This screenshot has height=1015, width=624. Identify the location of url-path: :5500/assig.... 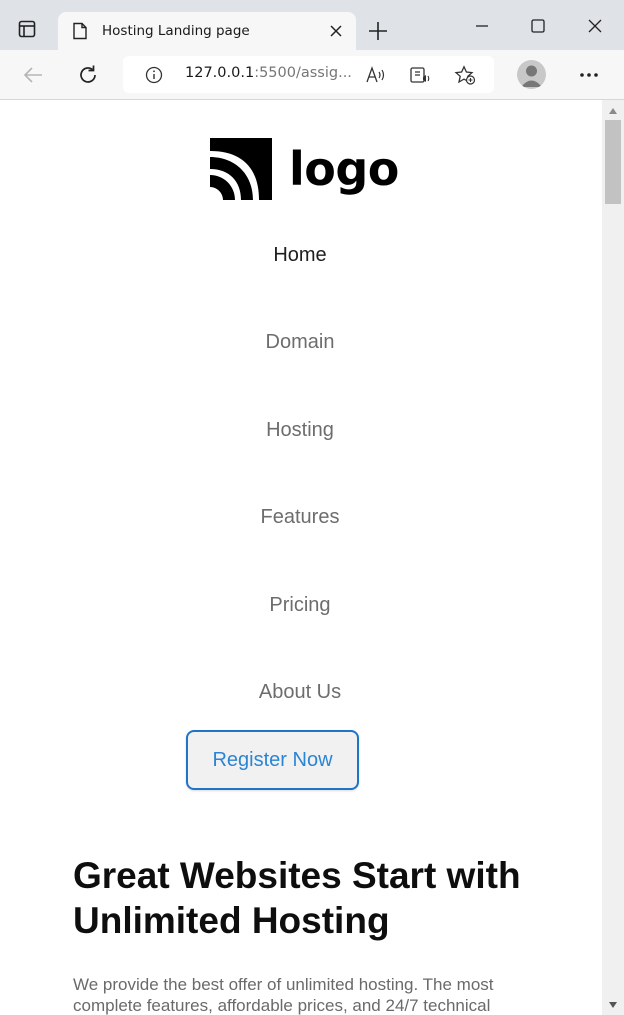
(303, 73).